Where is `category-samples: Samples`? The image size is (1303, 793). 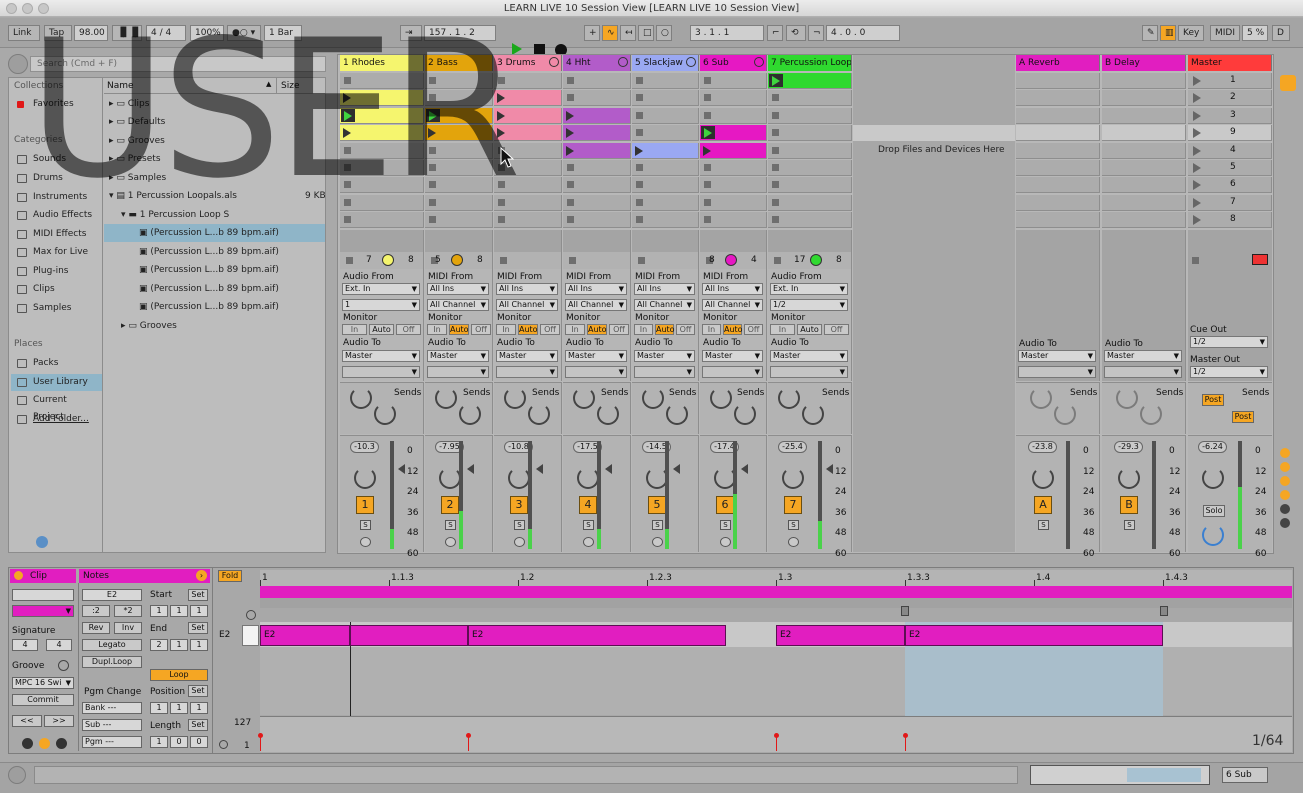 category-samples: Samples is located at coordinates (55, 308).